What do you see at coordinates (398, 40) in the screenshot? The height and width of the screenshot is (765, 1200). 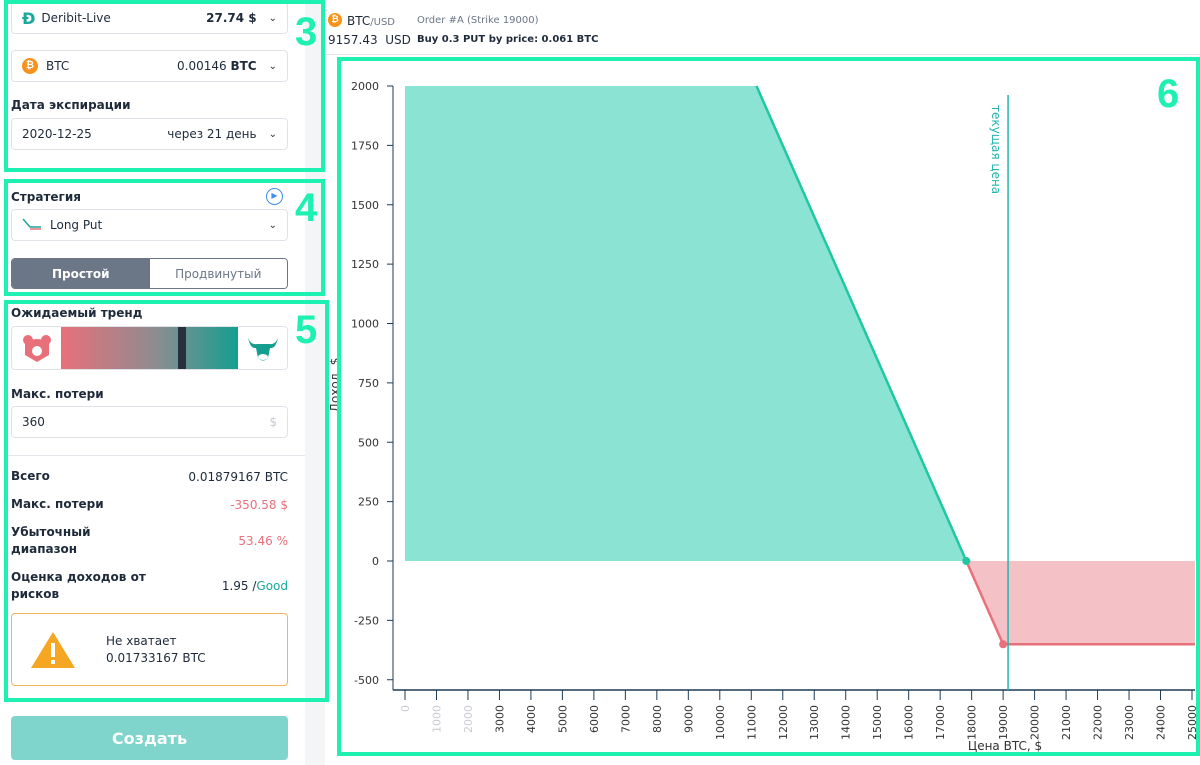 I see `price-unit: USD` at bounding box center [398, 40].